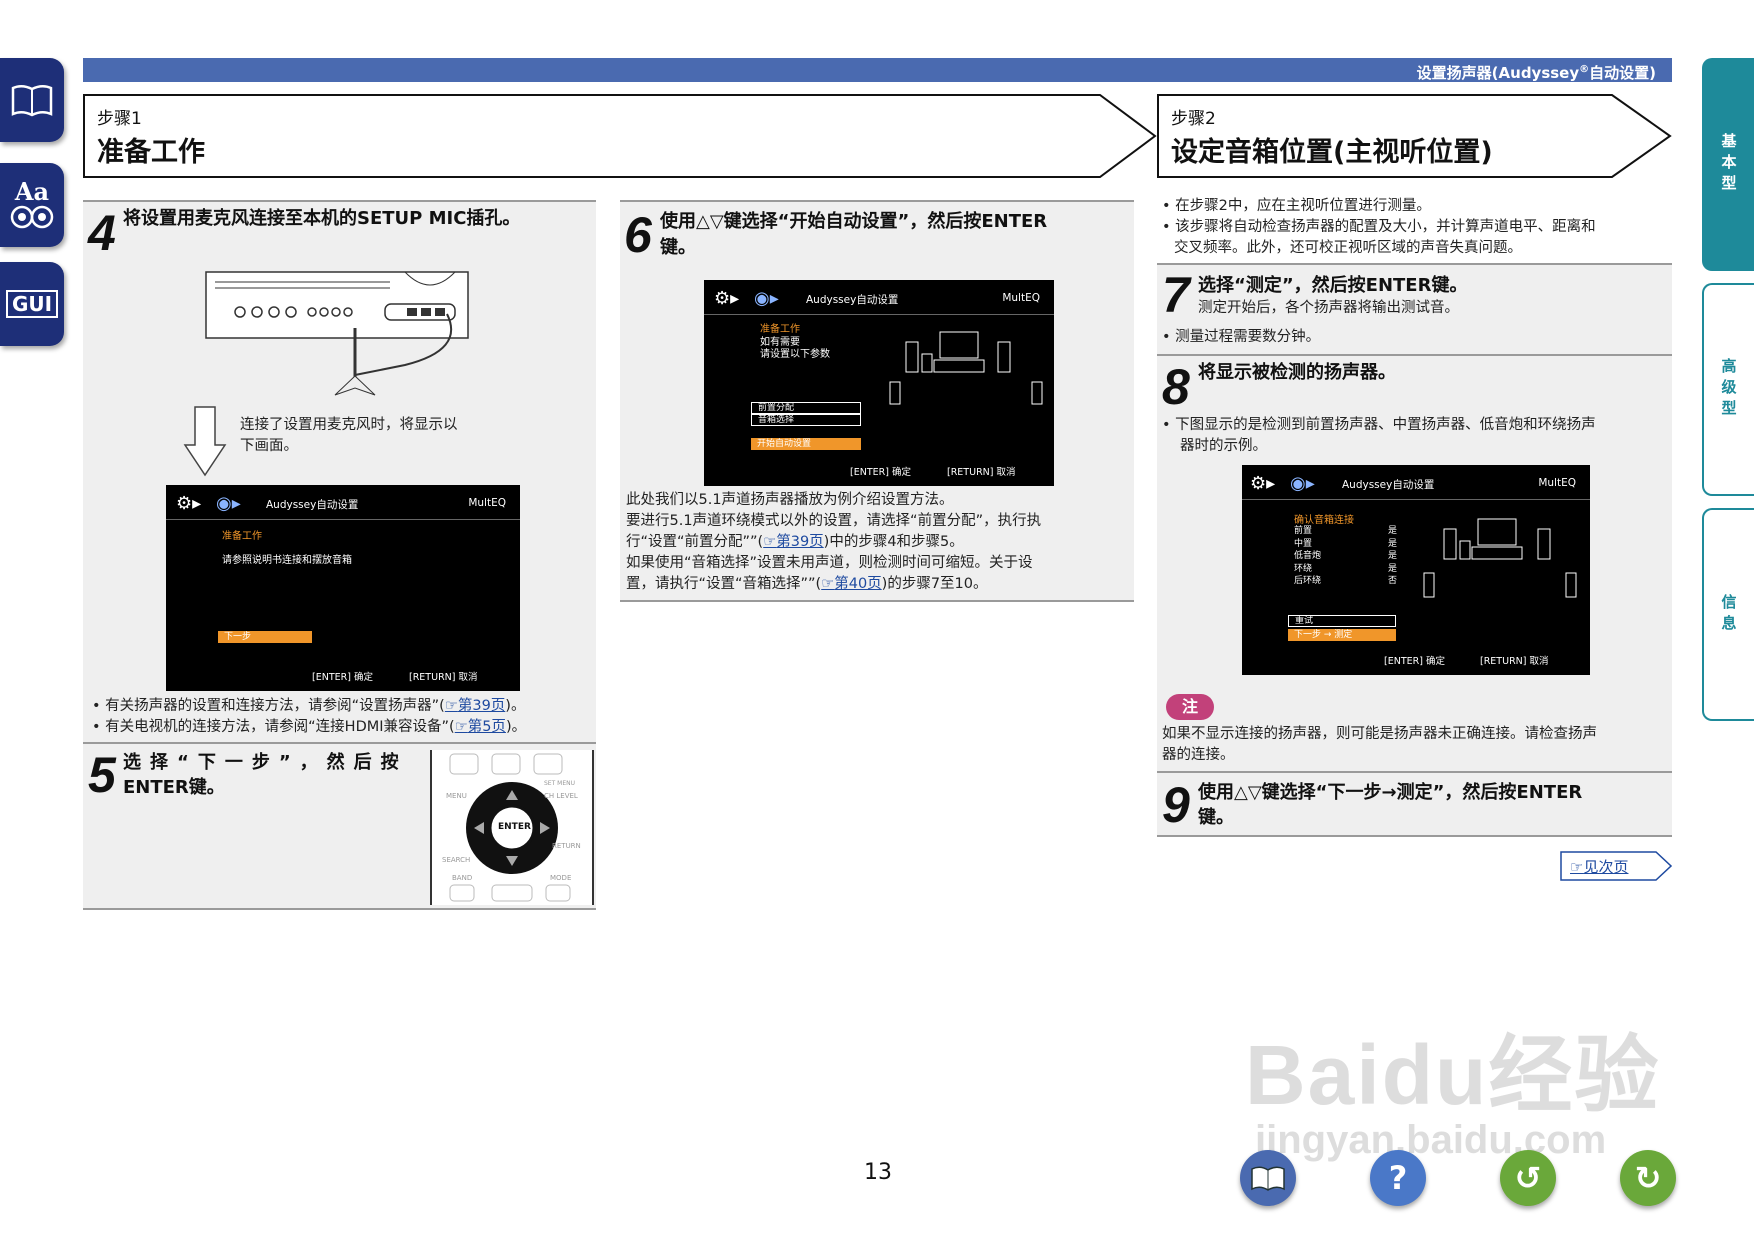  What do you see at coordinates (456, 796) in the screenshot?
I see `menu-button: MENU` at bounding box center [456, 796].